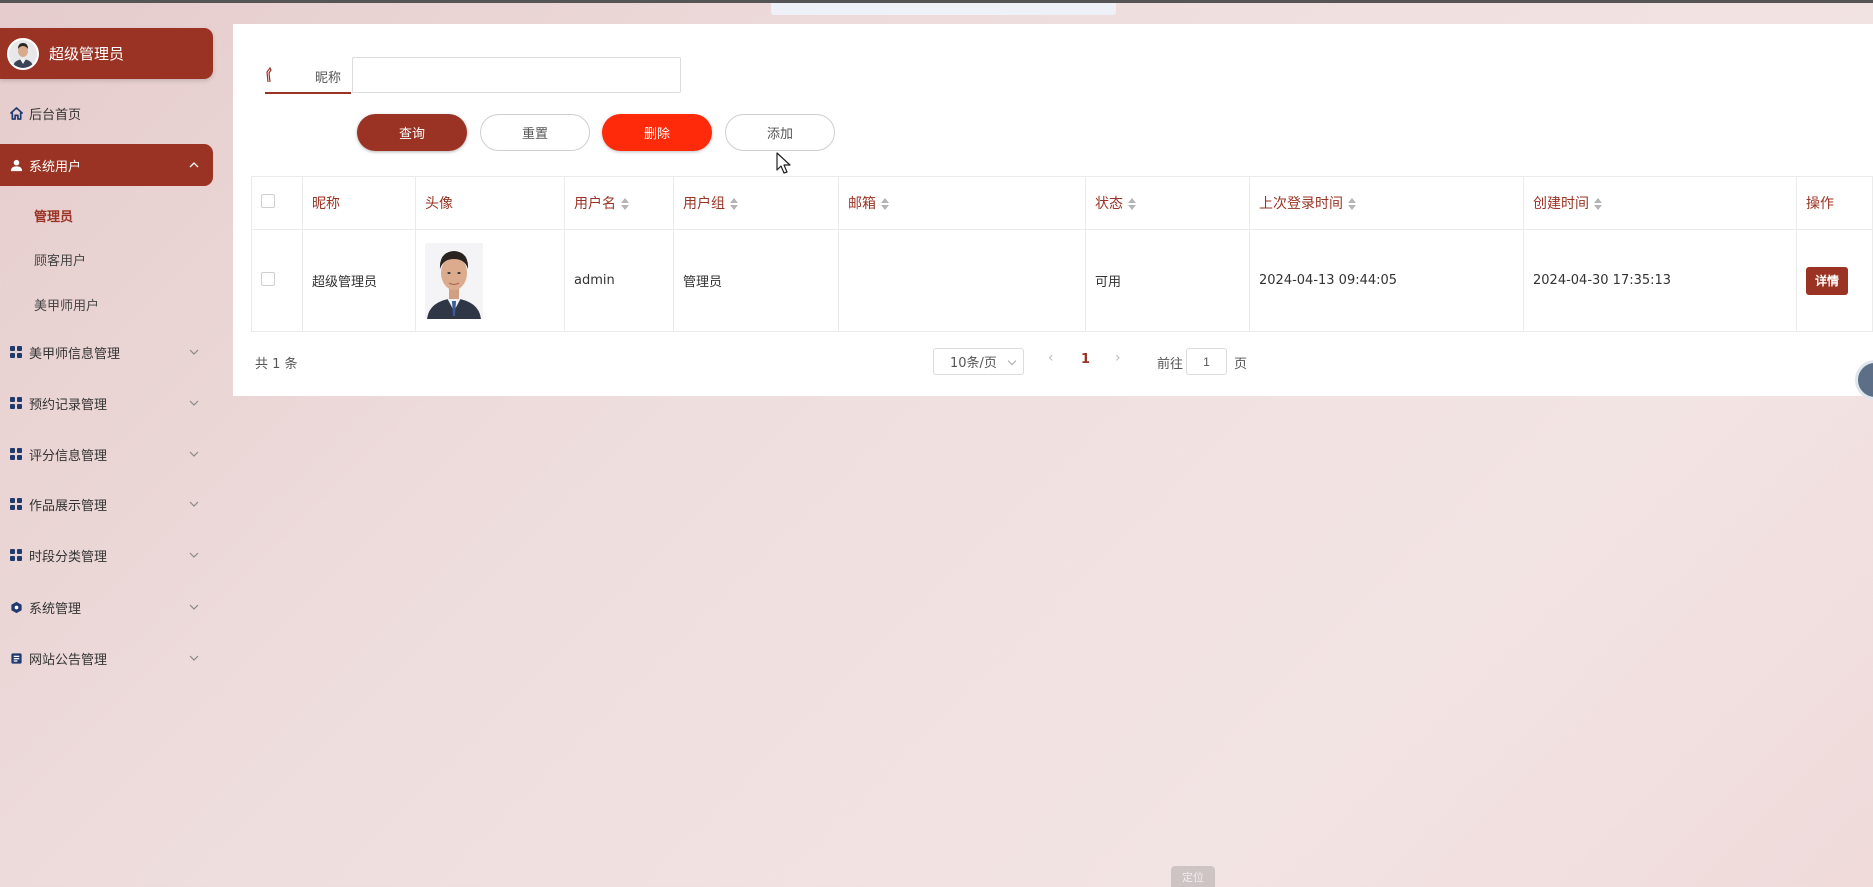 The width and height of the screenshot is (1873, 887). I want to click on sidebar-item-home: 后台首页, so click(106, 113).